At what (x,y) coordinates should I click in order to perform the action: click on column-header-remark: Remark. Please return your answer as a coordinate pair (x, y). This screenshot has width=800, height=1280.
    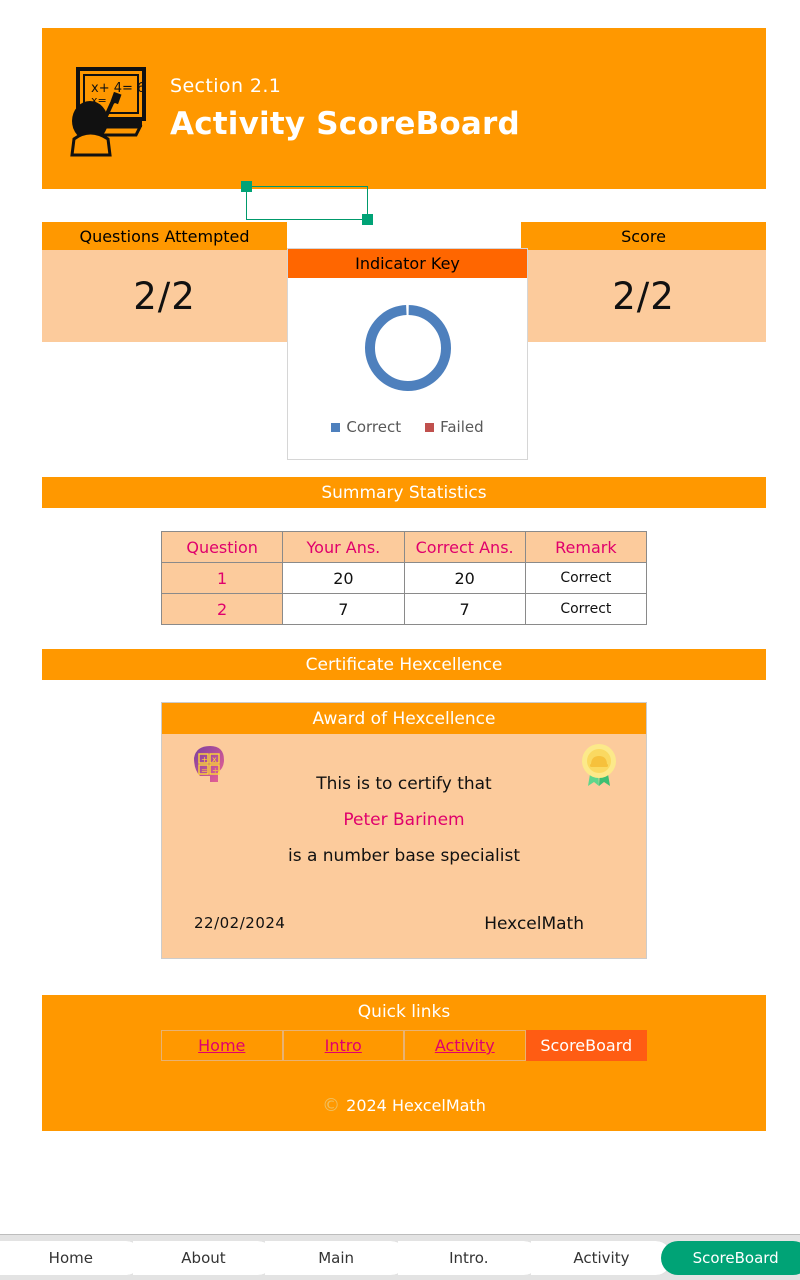
    Looking at the image, I should click on (586, 547).